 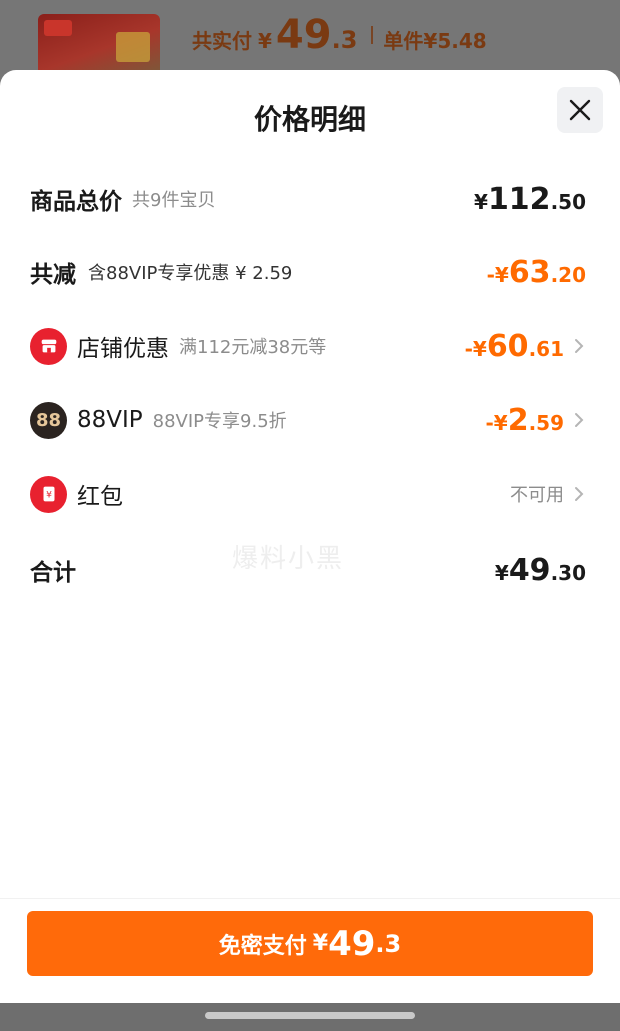 What do you see at coordinates (537, 495) in the screenshot?
I see `red-packet-status: 不可用` at bounding box center [537, 495].